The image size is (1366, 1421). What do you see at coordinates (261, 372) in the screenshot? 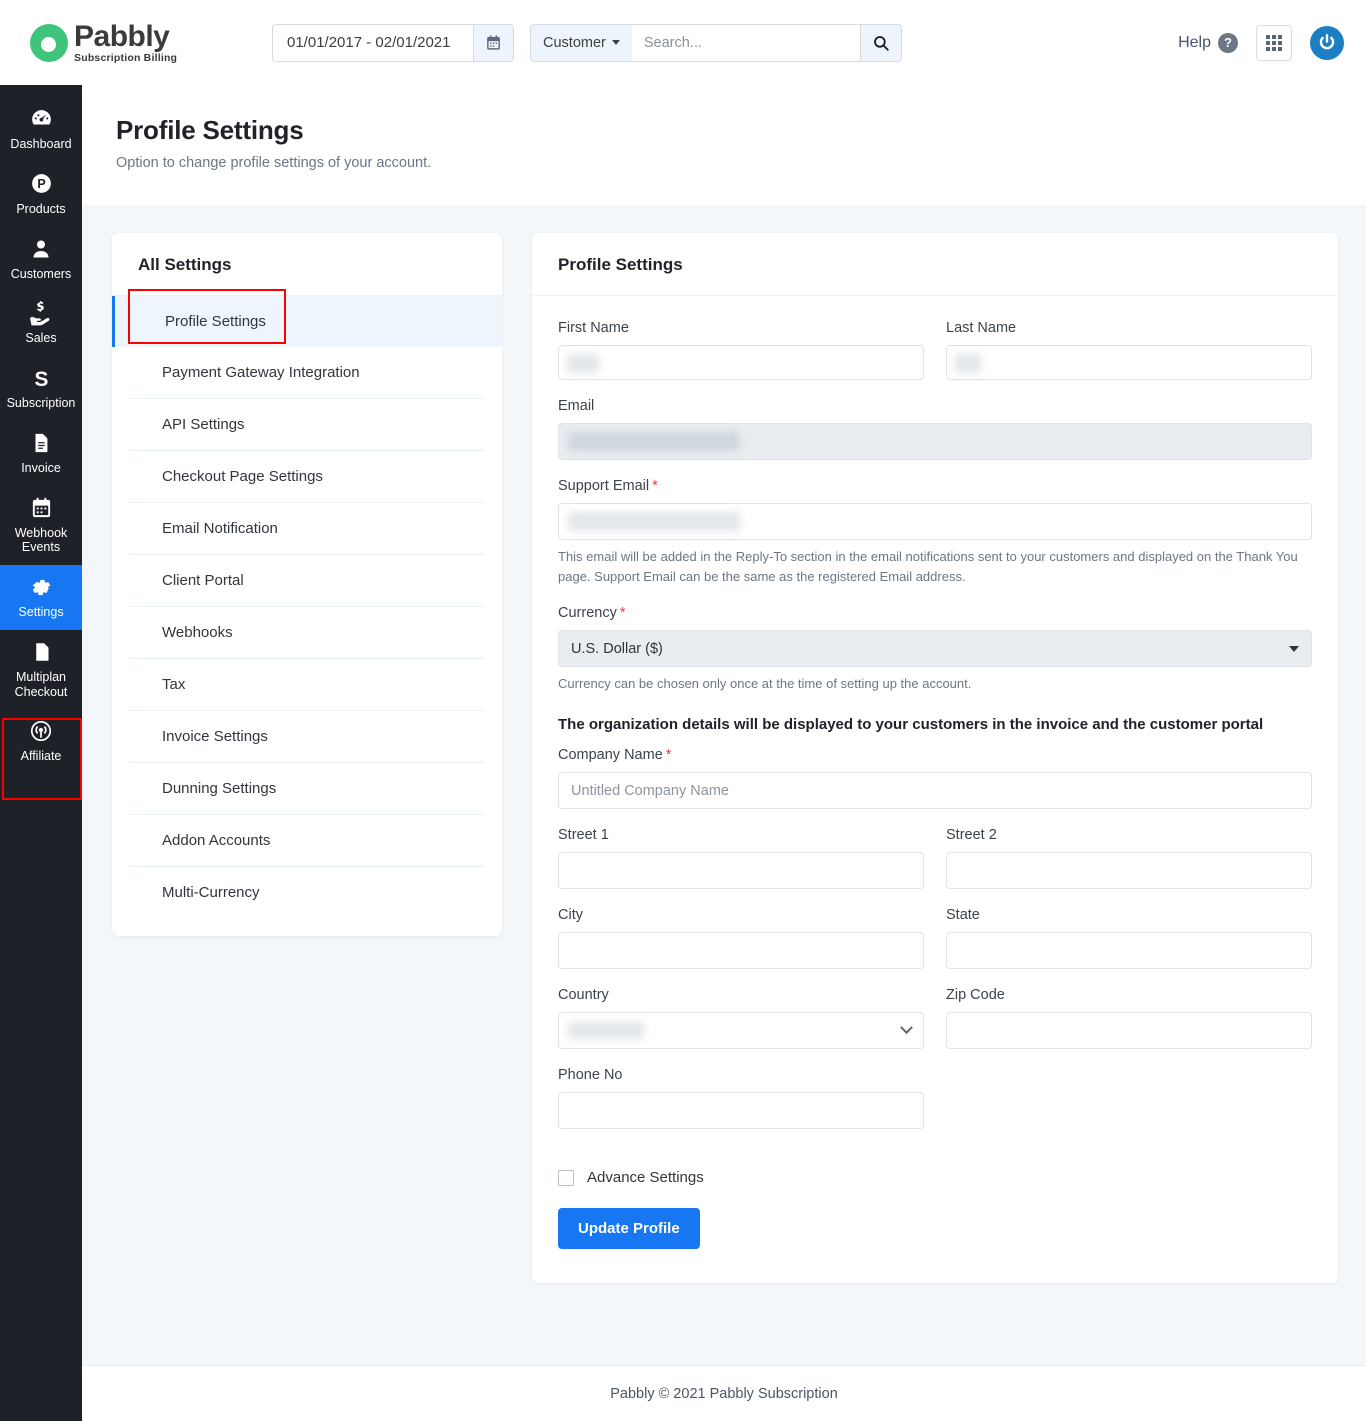
I see `settings-item-label: Payment Gateway Integration` at bounding box center [261, 372].